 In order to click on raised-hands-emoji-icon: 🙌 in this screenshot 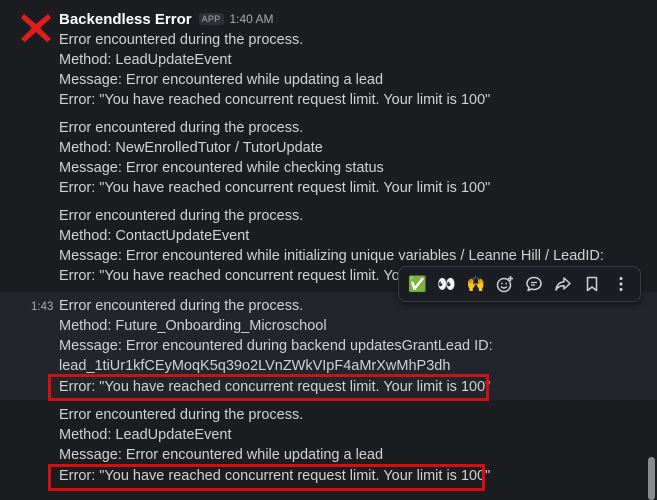, I will do `click(476, 284)`.